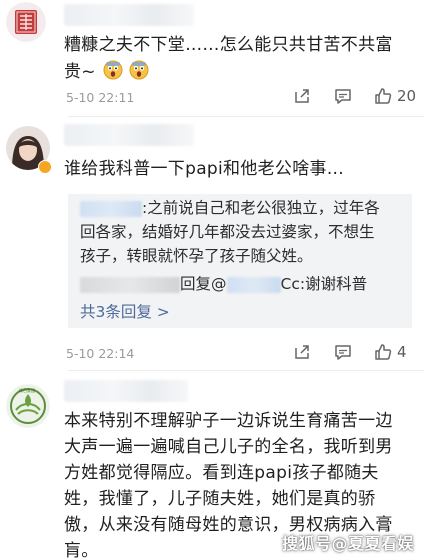 The width and height of the screenshot is (424, 560). Describe the element at coordinates (407, 96) in the screenshot. I see `like-count: 20` at that location.